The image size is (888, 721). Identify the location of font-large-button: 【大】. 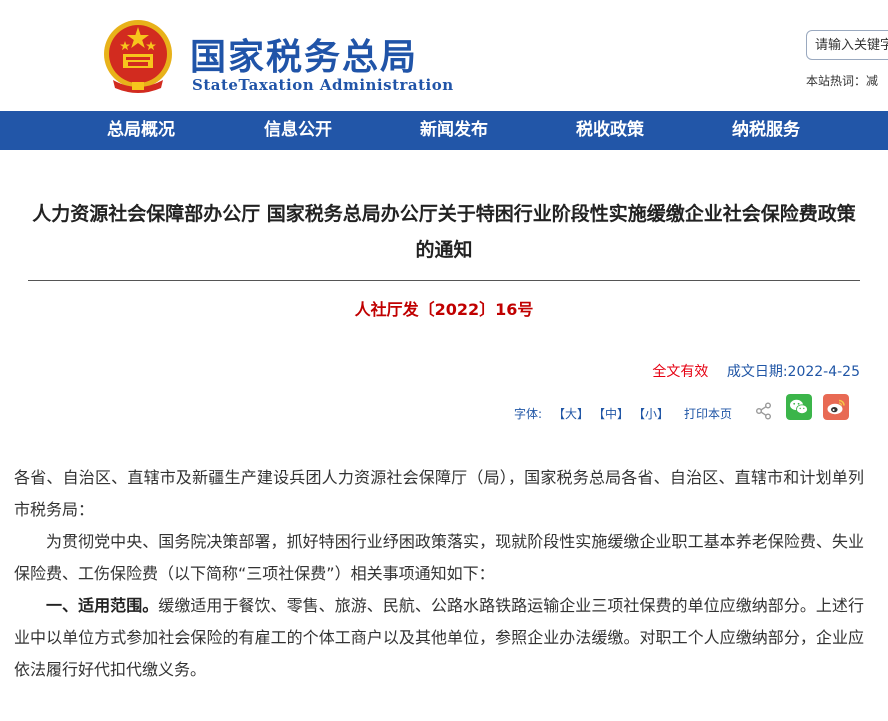
(571, 413).